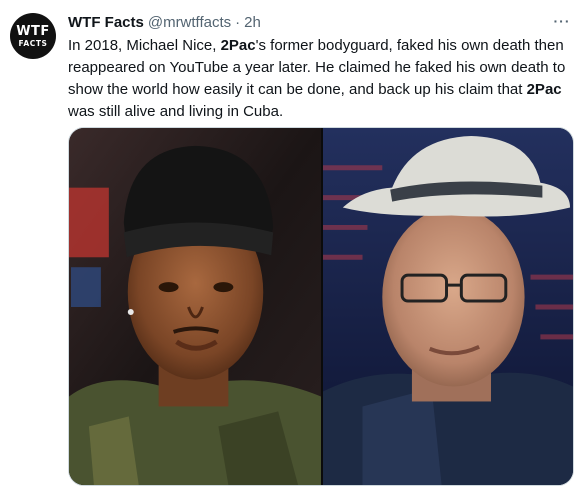  I want to click on avatar: WTF FACTS, so click(33, 36).